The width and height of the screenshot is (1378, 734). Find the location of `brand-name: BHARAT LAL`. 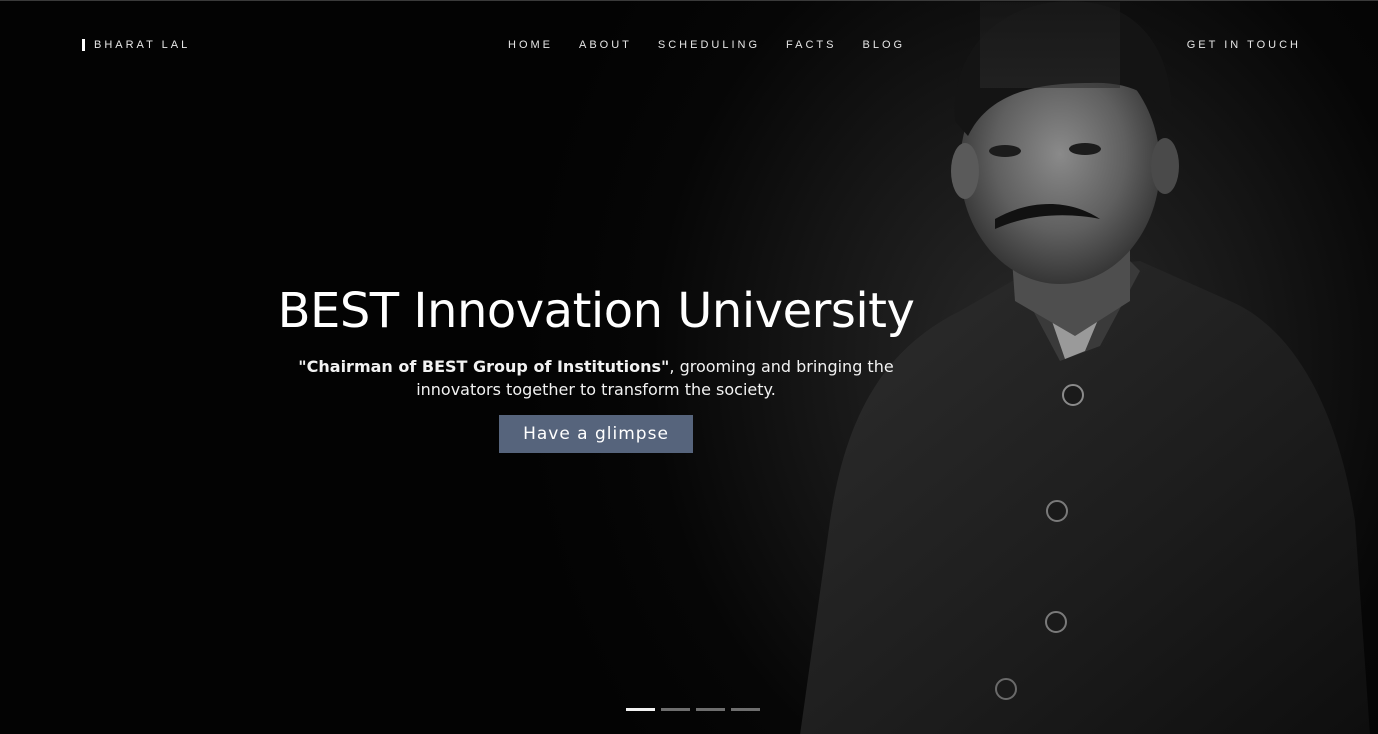

brand-name: BHARAT LAL is located at coordinates (142, 45).